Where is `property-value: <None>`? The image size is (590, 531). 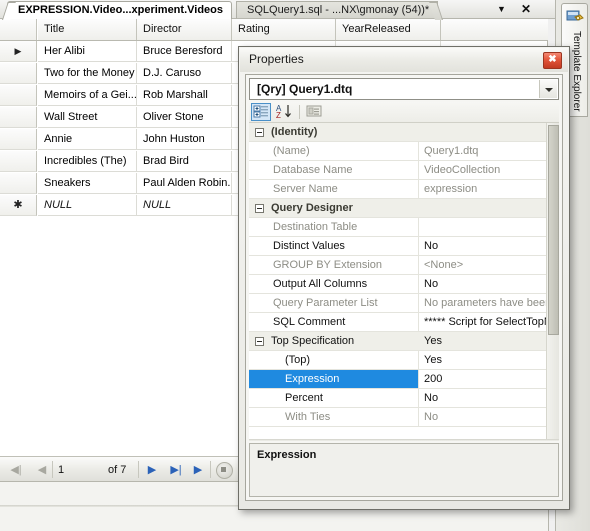 property-value: <None> is located at coordinates (489, 265).